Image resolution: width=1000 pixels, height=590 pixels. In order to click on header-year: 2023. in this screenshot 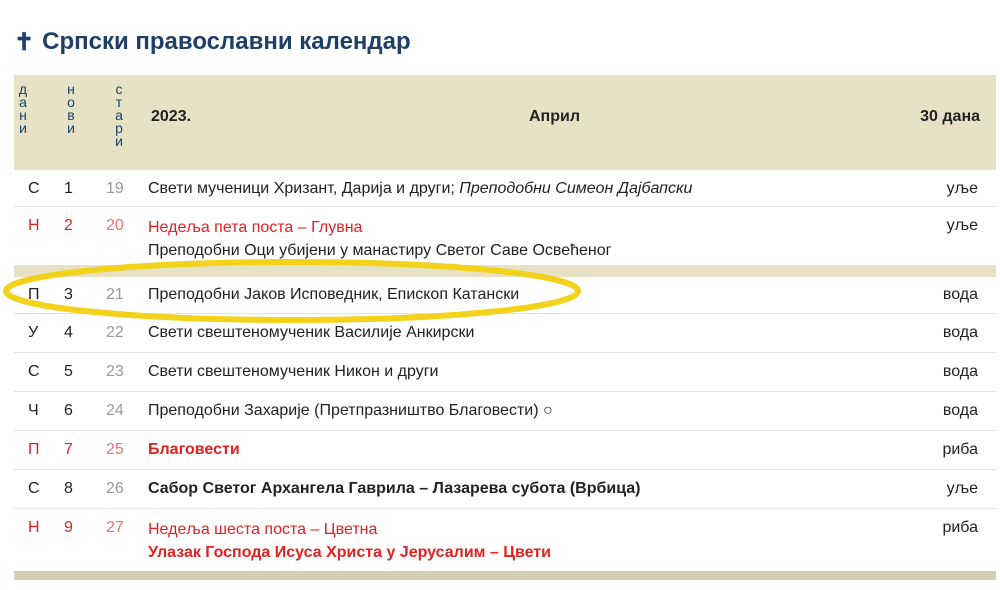, I will do `click(171, 116)`.